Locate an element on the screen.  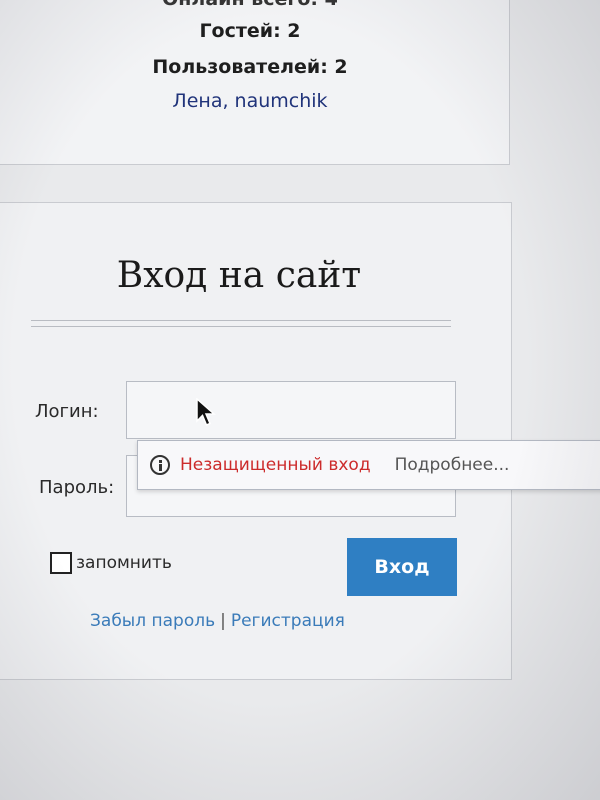
guests-count: Гостей: 2 is located at coordinates (250, 31).